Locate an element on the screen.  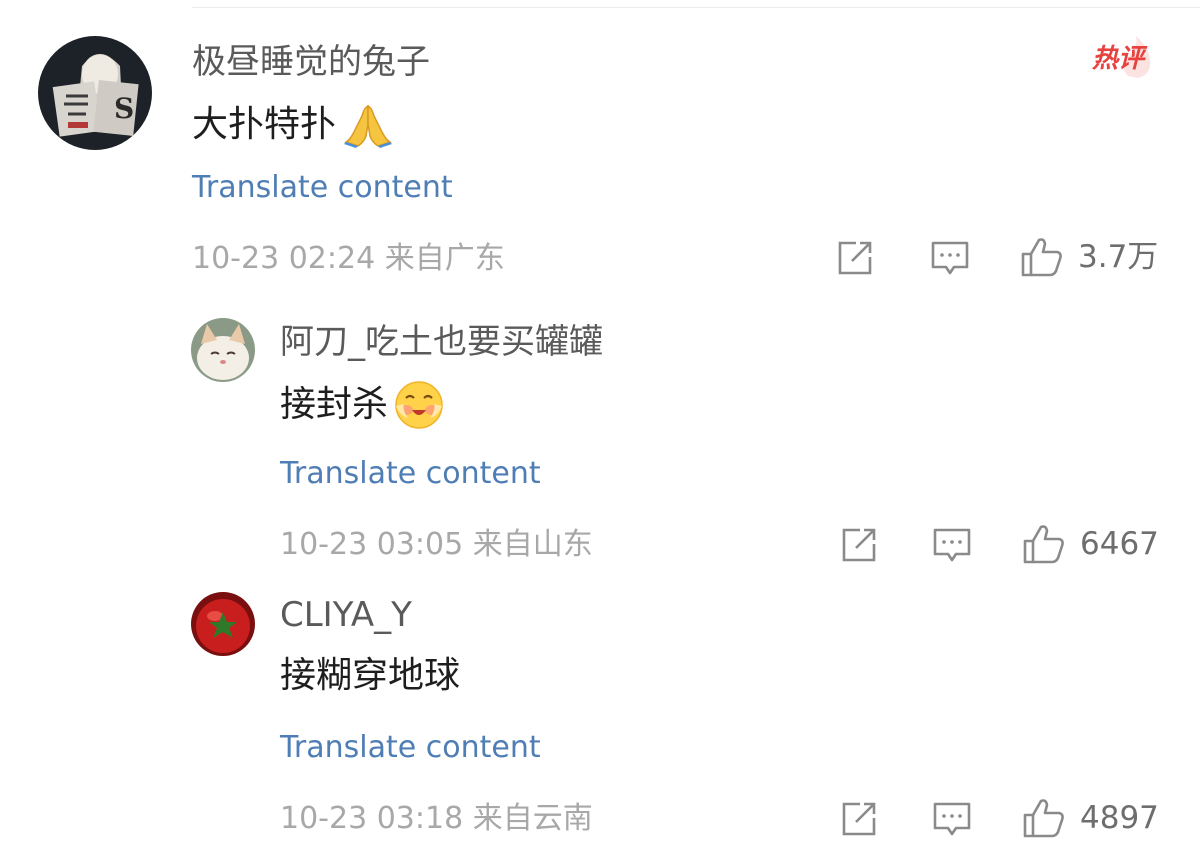
like-count: 4897 is located at coordinates (1119, 818).